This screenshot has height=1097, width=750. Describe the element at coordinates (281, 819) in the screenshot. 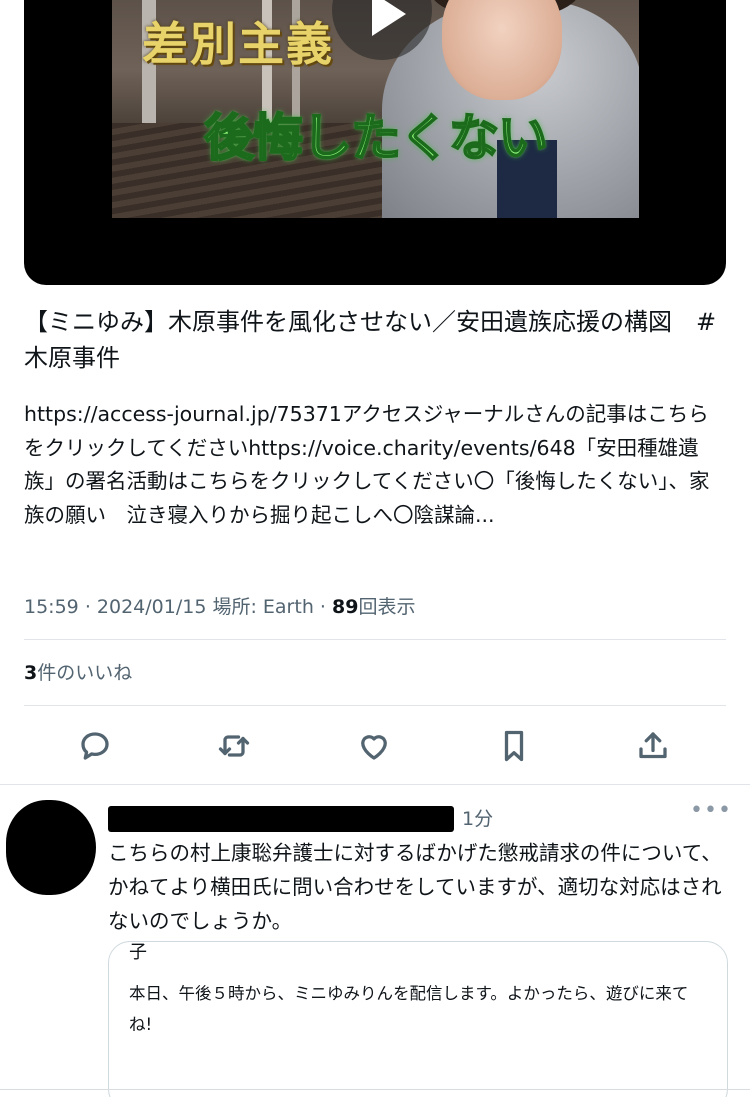

I see `redacted-username` at that location.